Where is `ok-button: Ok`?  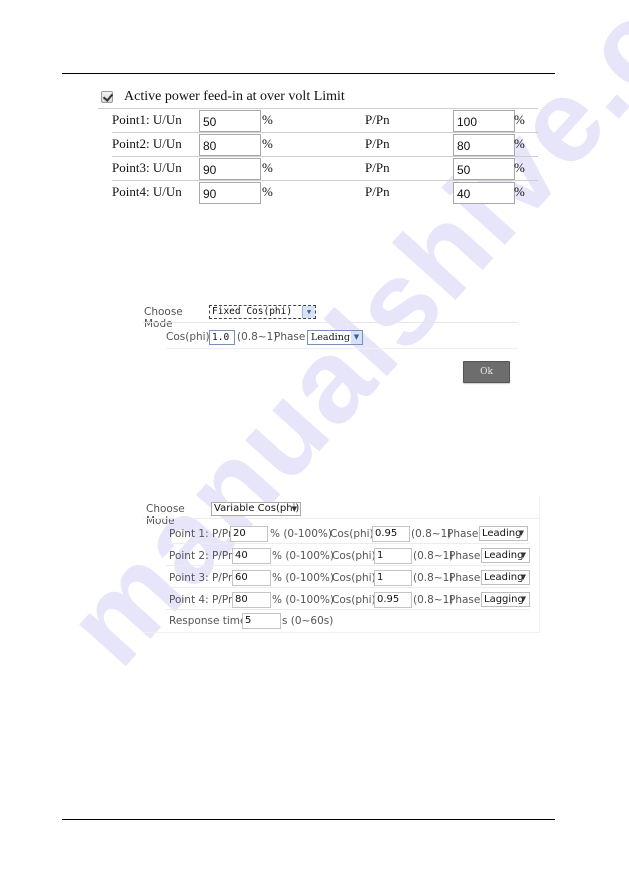
ok-button: Ok is located at coordinates (486, 372).